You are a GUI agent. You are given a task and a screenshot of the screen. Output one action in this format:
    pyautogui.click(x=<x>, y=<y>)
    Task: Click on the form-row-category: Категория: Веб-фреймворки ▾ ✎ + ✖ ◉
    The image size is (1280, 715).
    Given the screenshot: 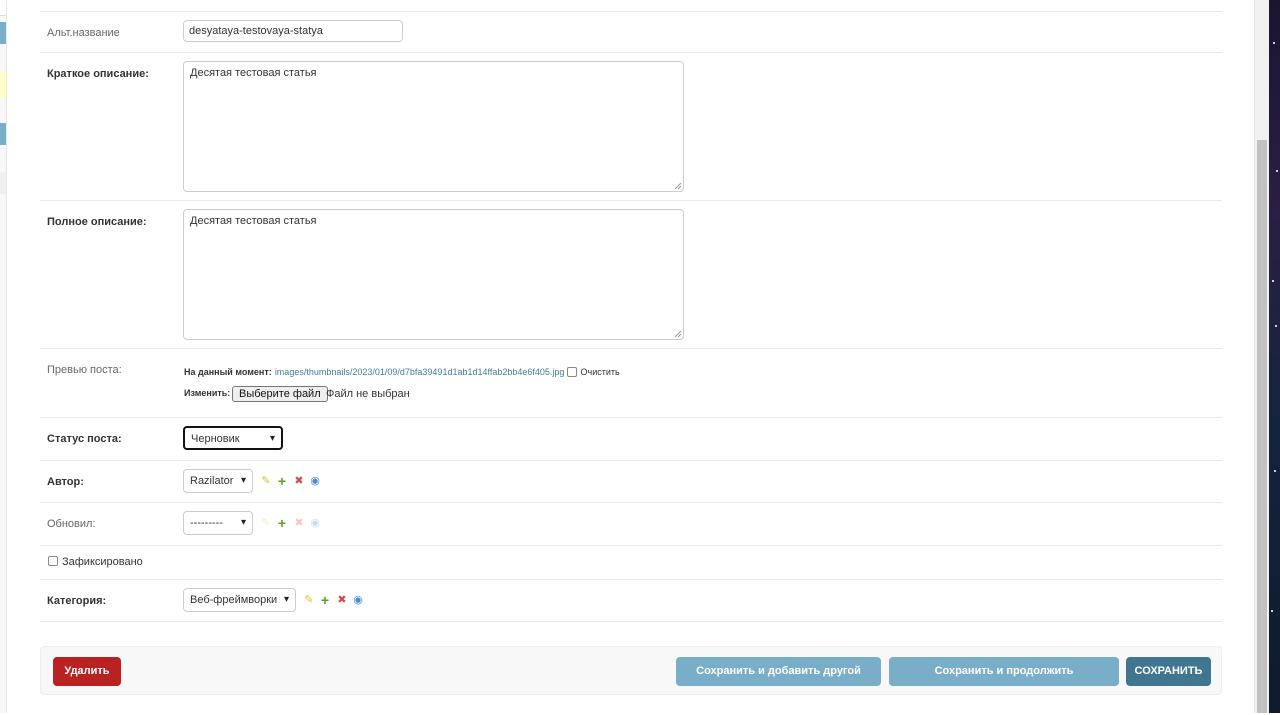 What is the action you would take?
    pyautogui.click(x=631, y=601)
    